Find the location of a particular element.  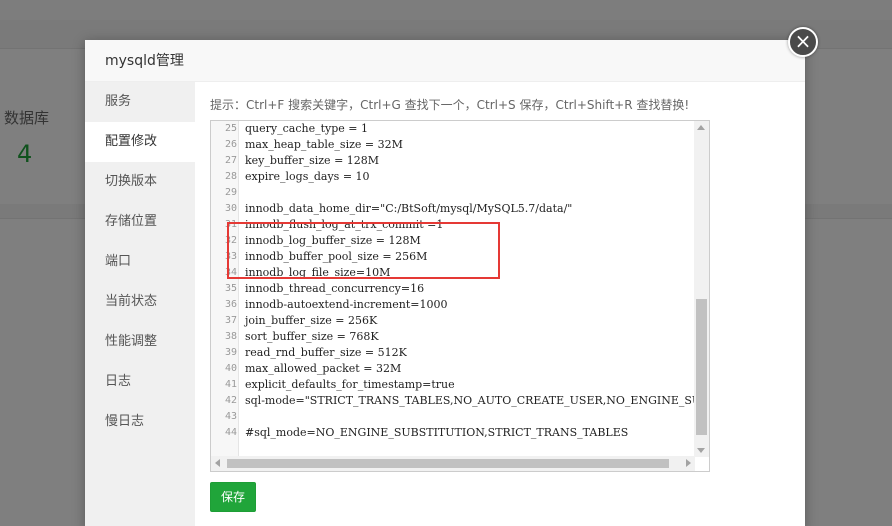

code-line: 39 read_rnd_buffer_size = 512K is located at coordinates (453, 353).